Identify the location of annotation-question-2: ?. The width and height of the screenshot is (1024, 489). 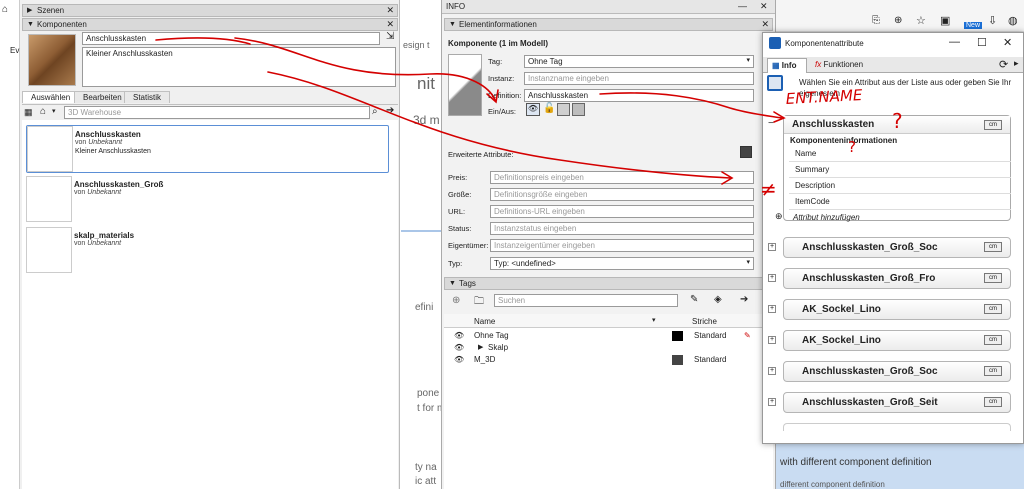
(852, 147).